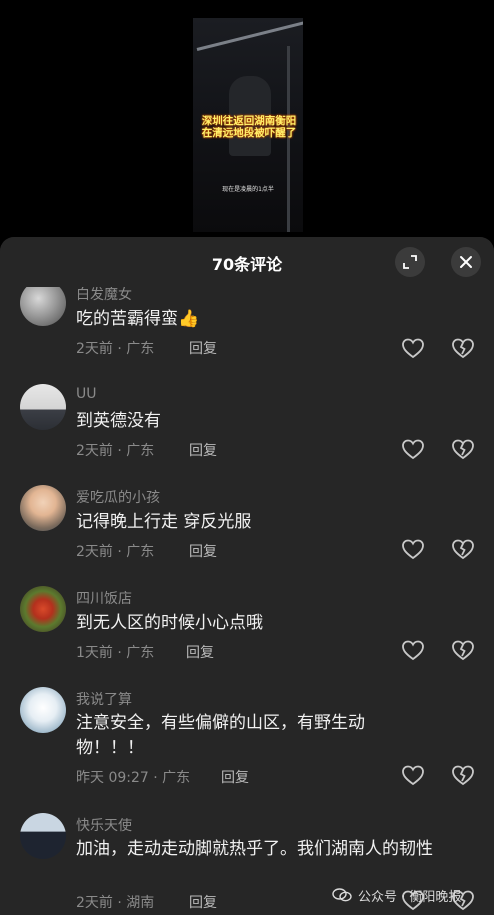  I want to click on wechat-icon, so click(342, 895).